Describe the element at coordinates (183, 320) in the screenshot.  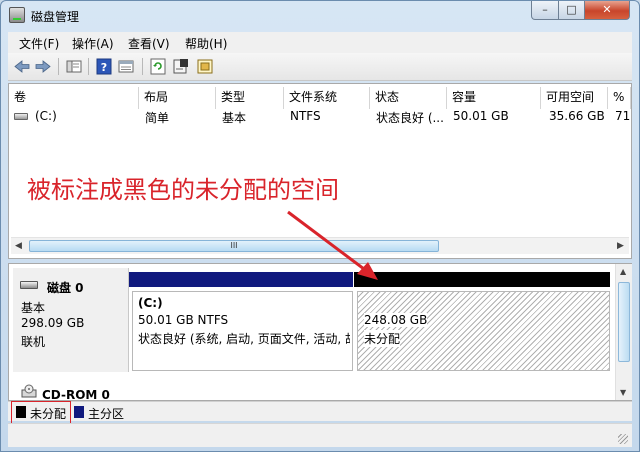
I see `partition-c-size: 50.01 GB NTFS` at that location.